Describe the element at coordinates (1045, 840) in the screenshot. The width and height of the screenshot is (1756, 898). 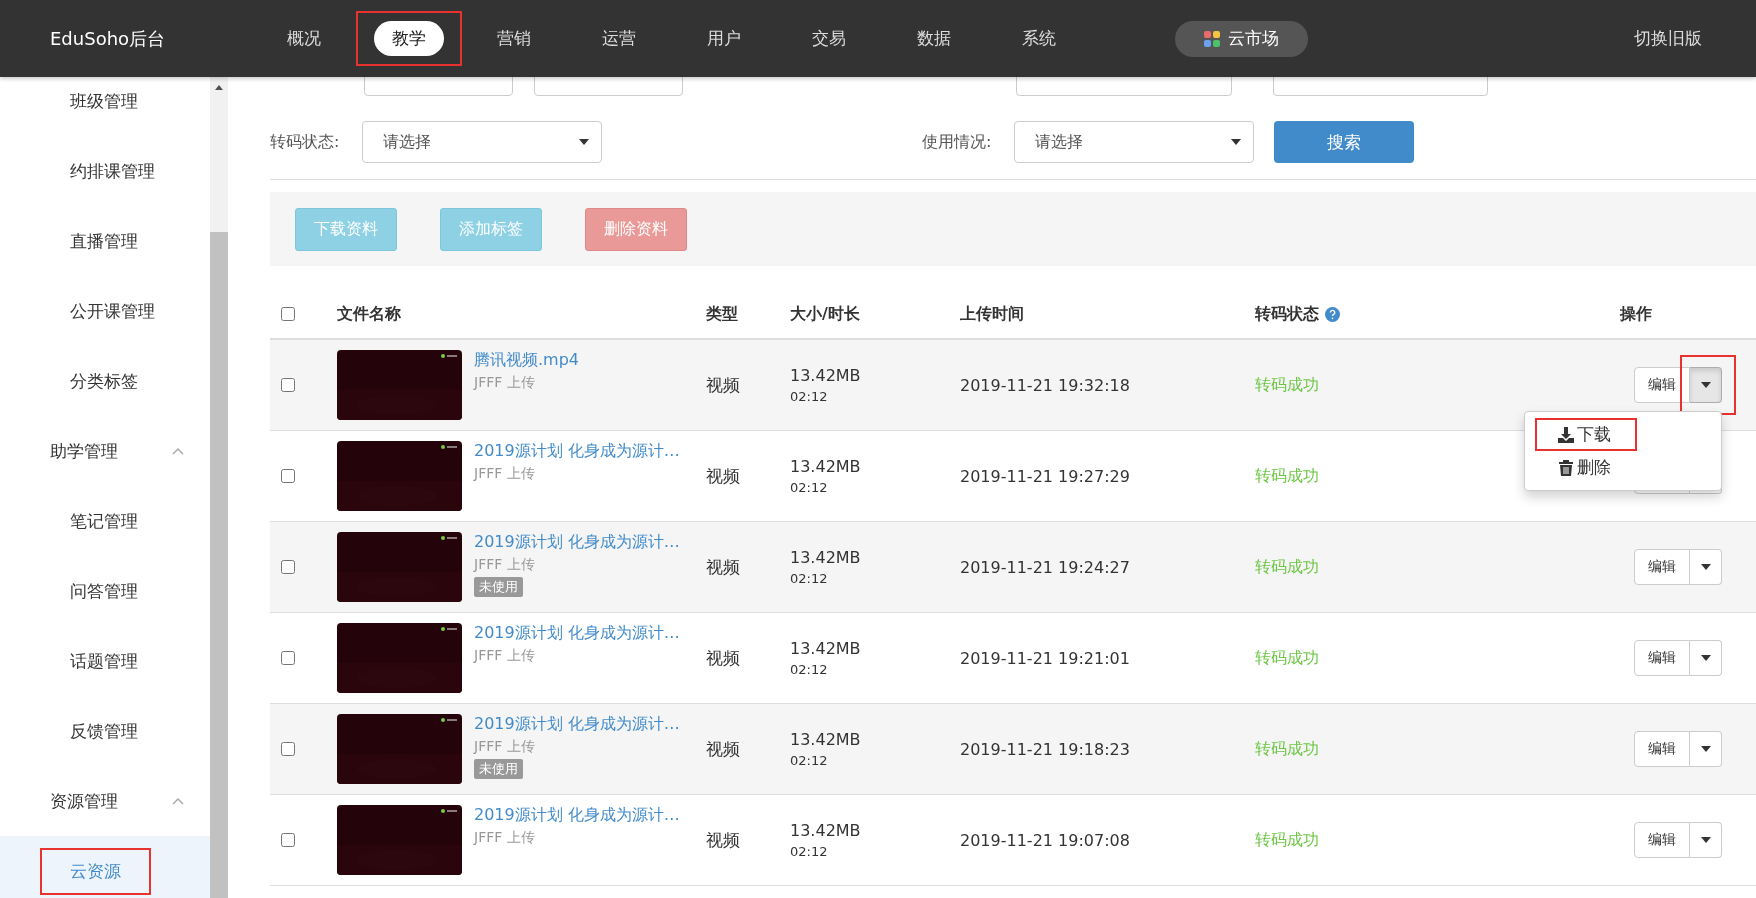
I see `table-cell: 2019-11-21 19:07:08` at that location.